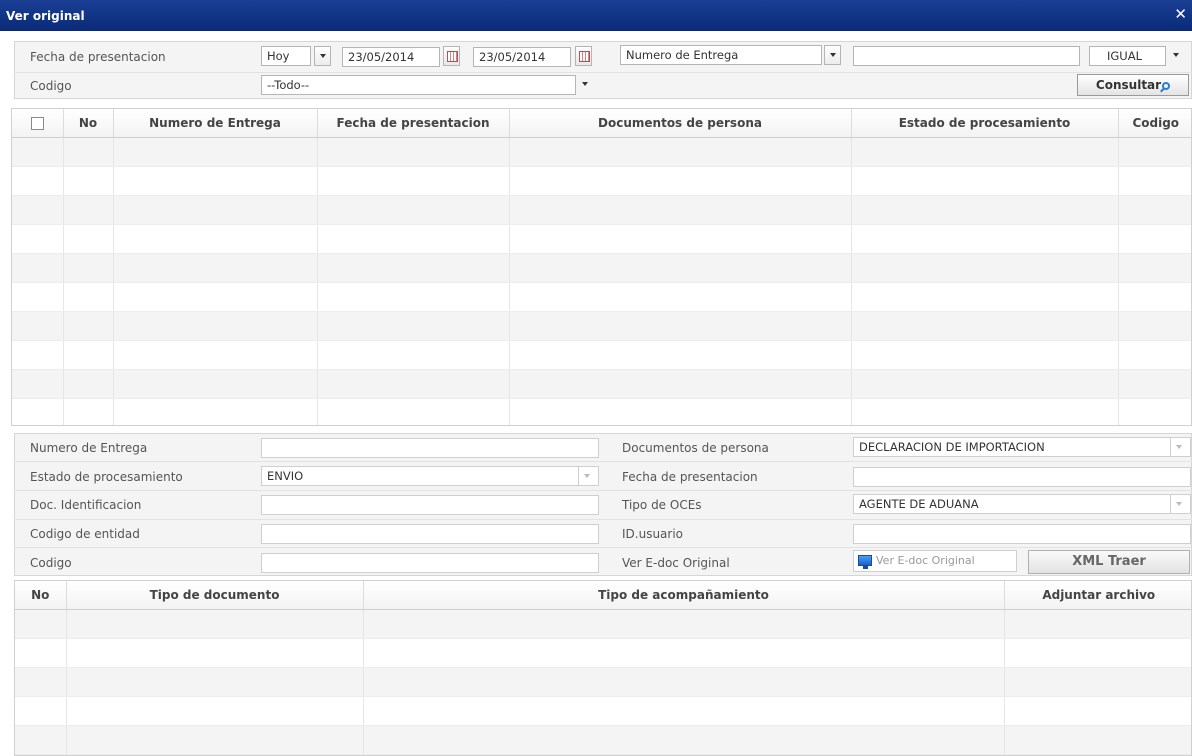 This screenshot has width=1192, height=756. I want to click on att-col-adjuntar-archivo: Adjuntar archivo, so click(1097, 595).